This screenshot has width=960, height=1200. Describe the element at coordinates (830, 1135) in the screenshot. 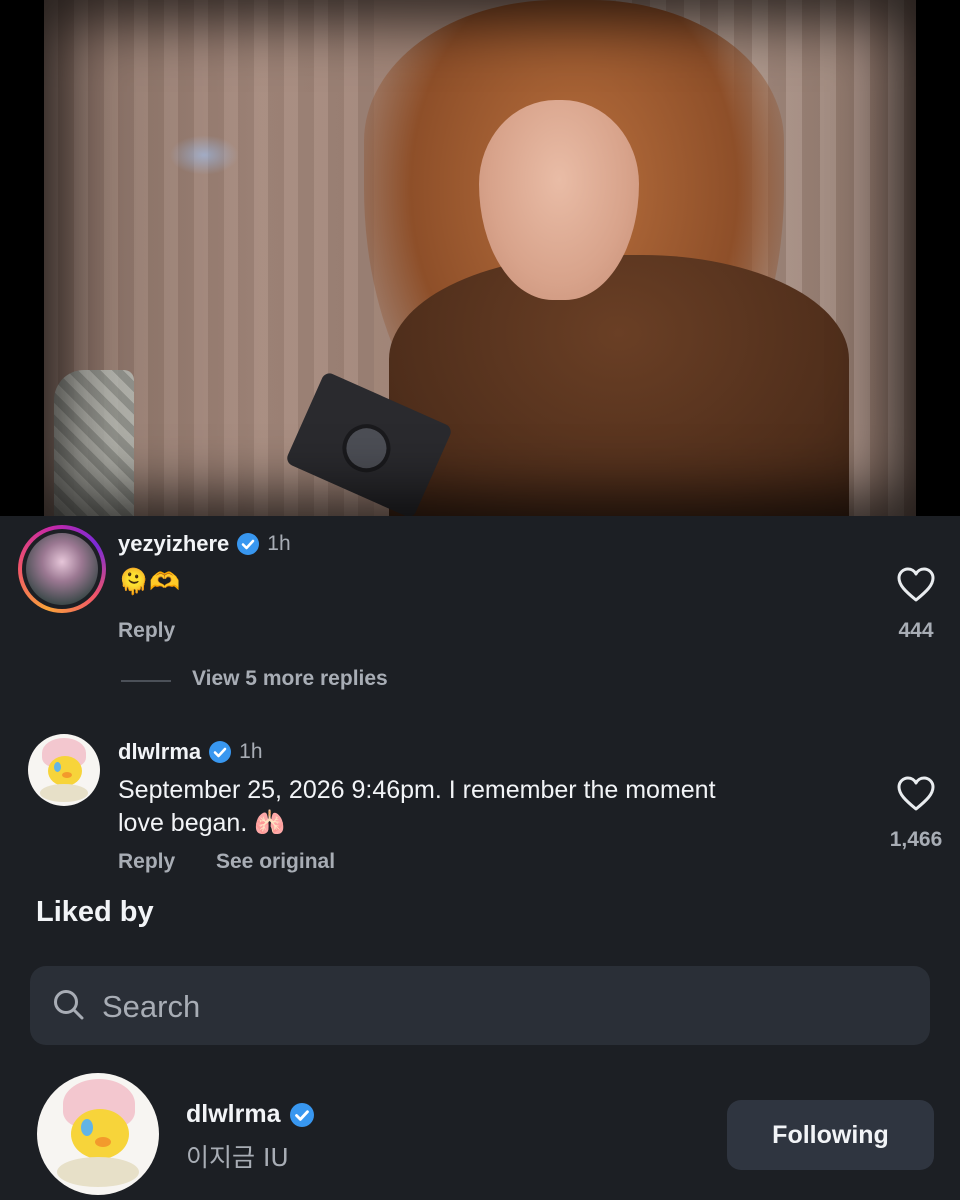

I see `following-button: Following` at that location.